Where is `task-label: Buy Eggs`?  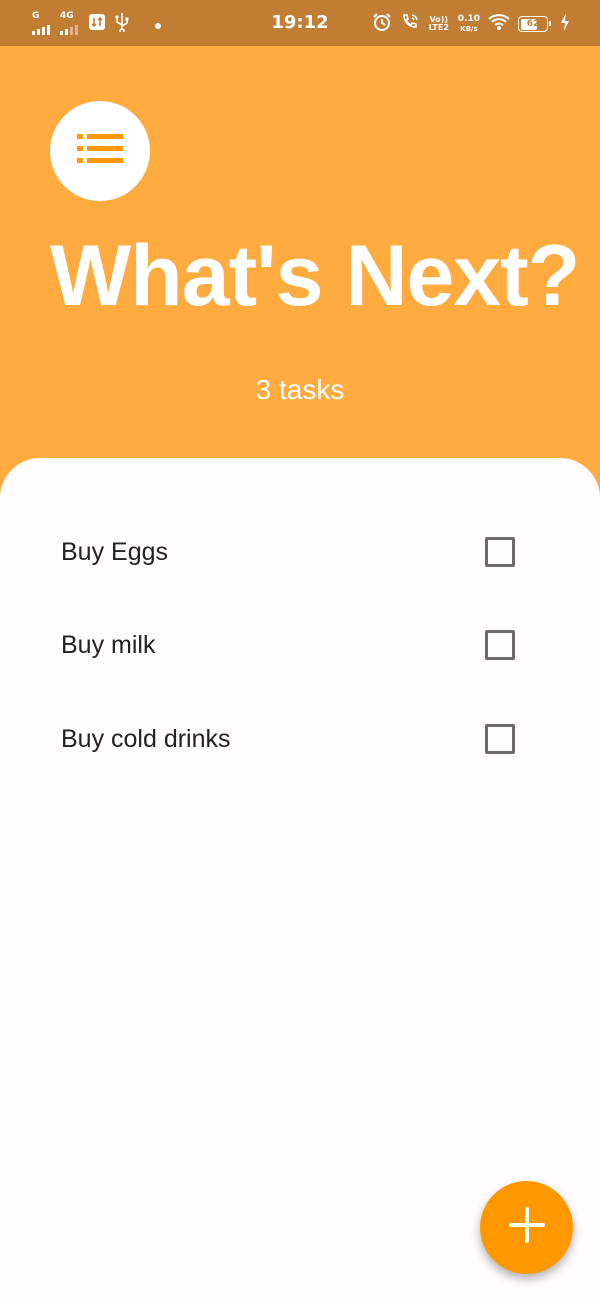
task-label: Buy Eggs is located at coordinates (115, 552).